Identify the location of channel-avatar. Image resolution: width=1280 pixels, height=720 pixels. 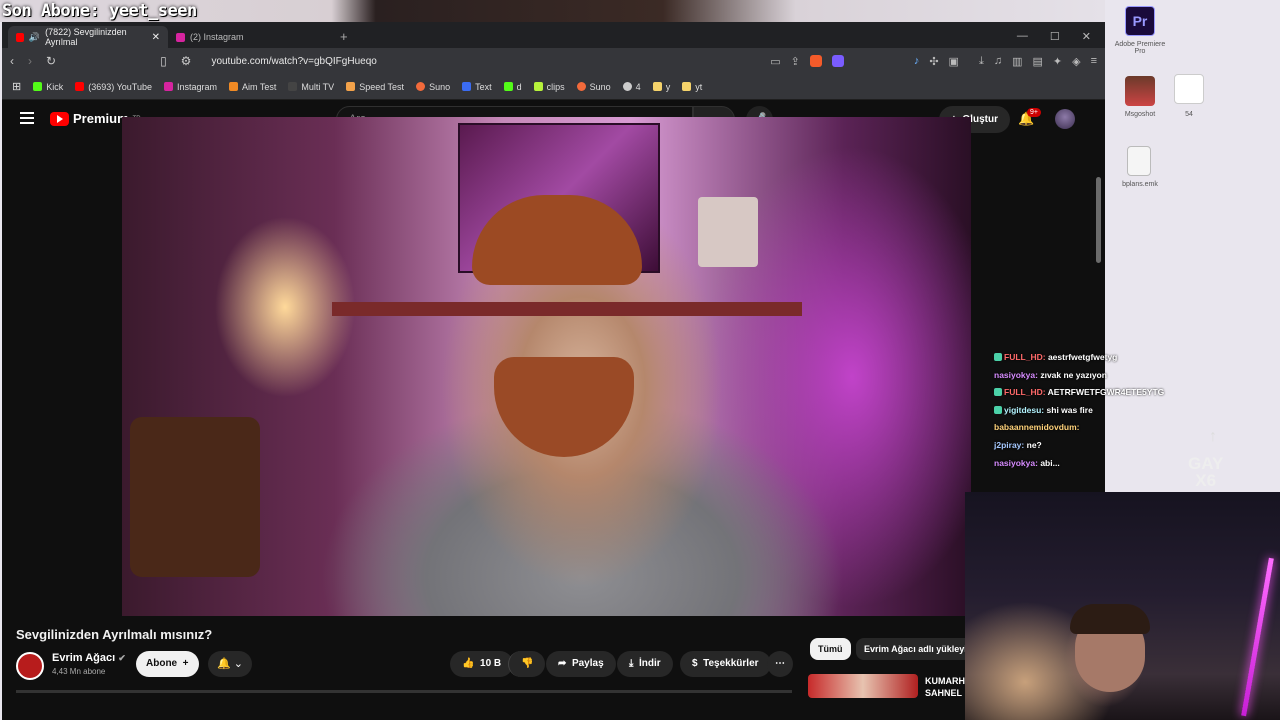
(30, 666).